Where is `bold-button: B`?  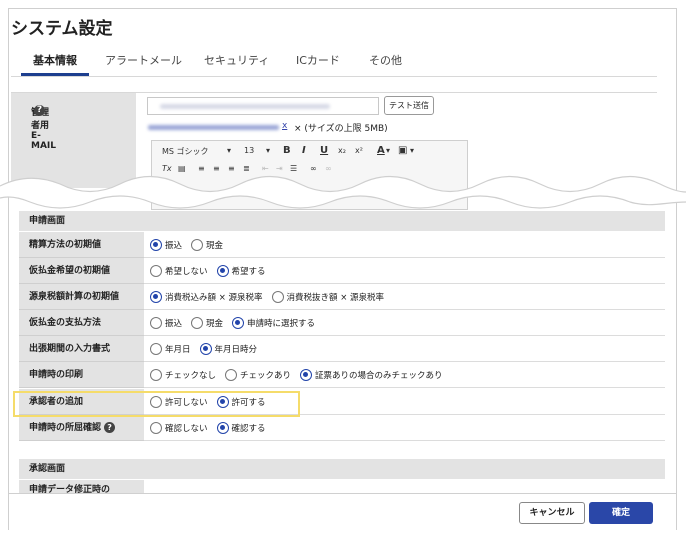 bold-button: B is located at coordinates (287, 150).